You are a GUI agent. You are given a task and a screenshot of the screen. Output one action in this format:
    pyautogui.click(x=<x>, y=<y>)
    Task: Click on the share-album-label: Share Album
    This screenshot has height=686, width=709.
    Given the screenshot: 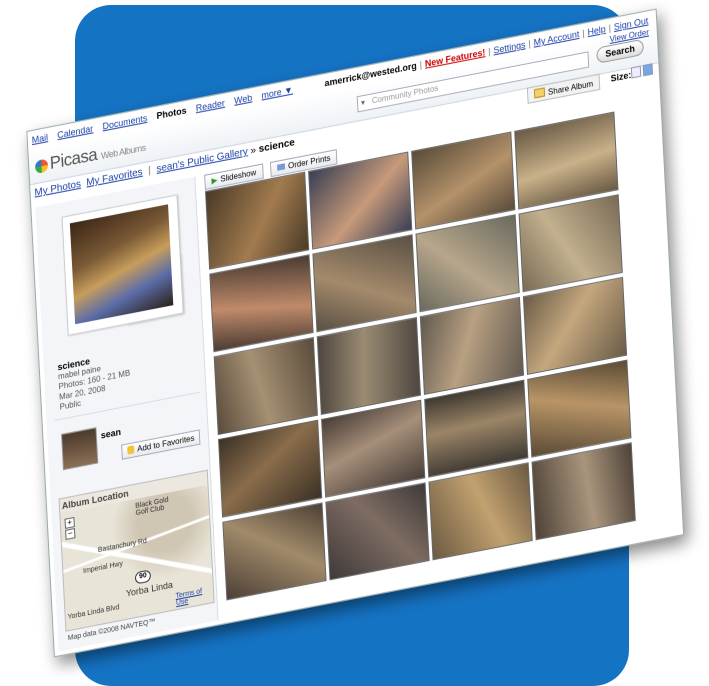 What is the action you would take?
    pyautogui.click(x=570, y=87)
    